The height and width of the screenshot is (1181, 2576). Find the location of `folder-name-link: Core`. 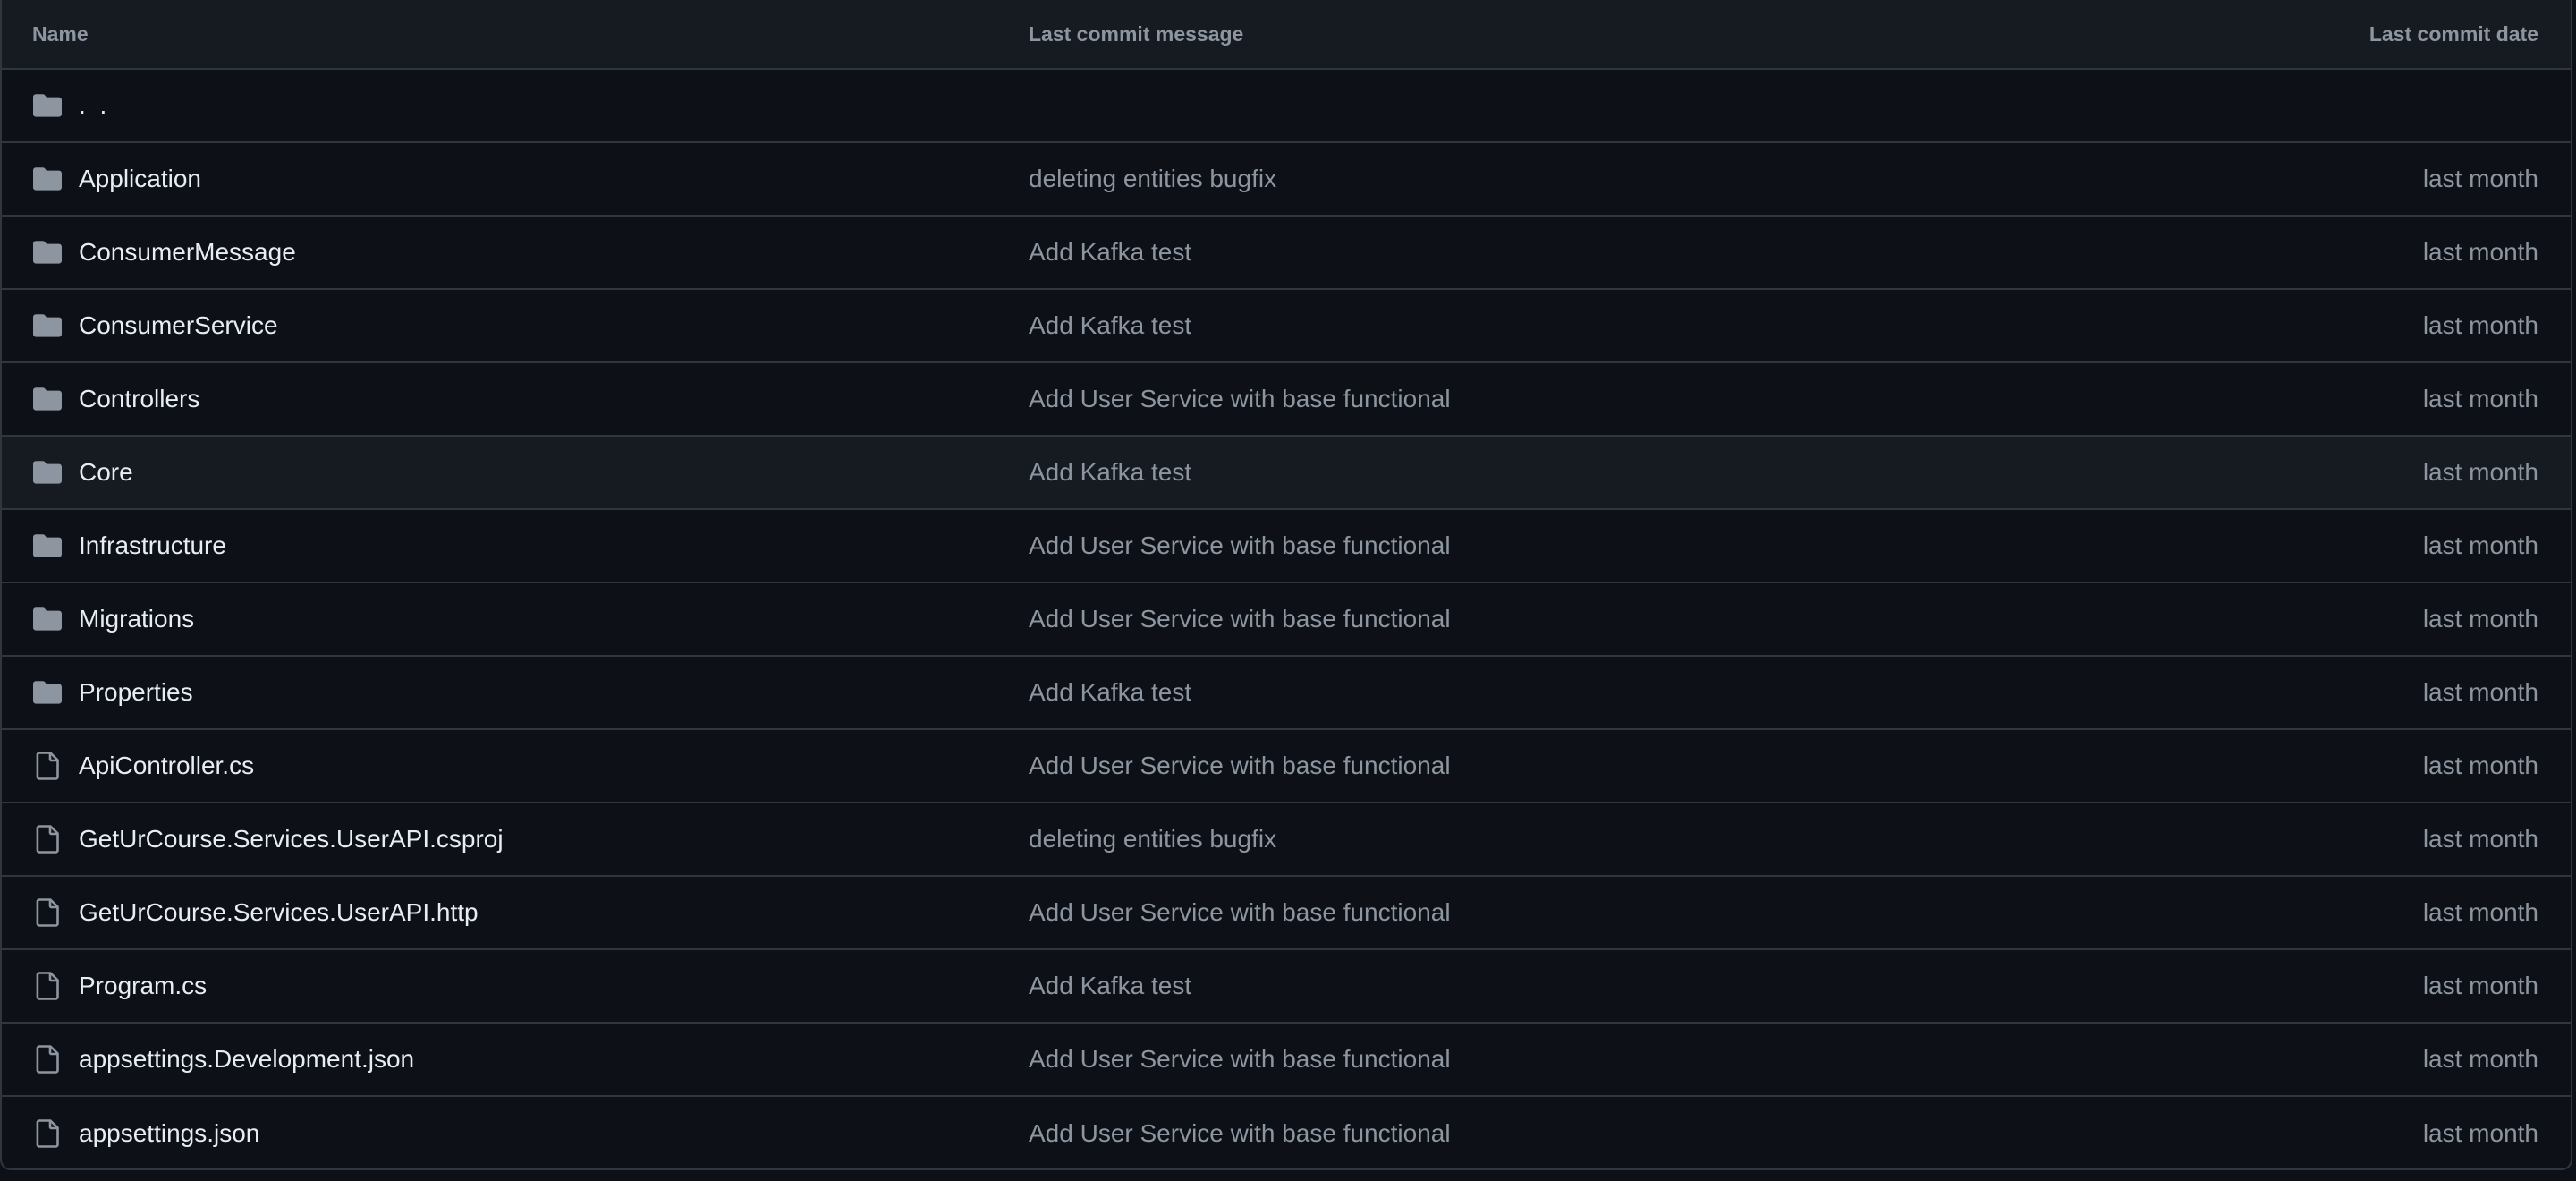

folder-name-link: Core is located at coordinates (106, 472).